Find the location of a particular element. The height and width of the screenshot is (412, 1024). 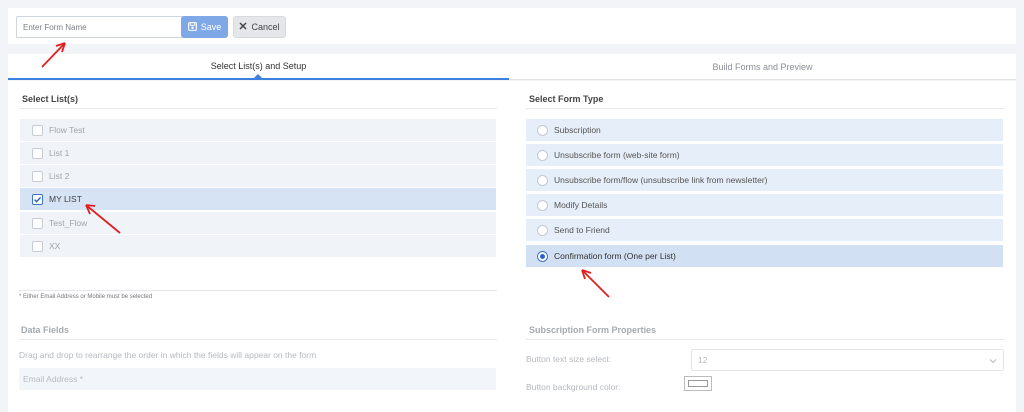

form-type-option: Confirmation form (One per List) is located at coordinates (764, 256).